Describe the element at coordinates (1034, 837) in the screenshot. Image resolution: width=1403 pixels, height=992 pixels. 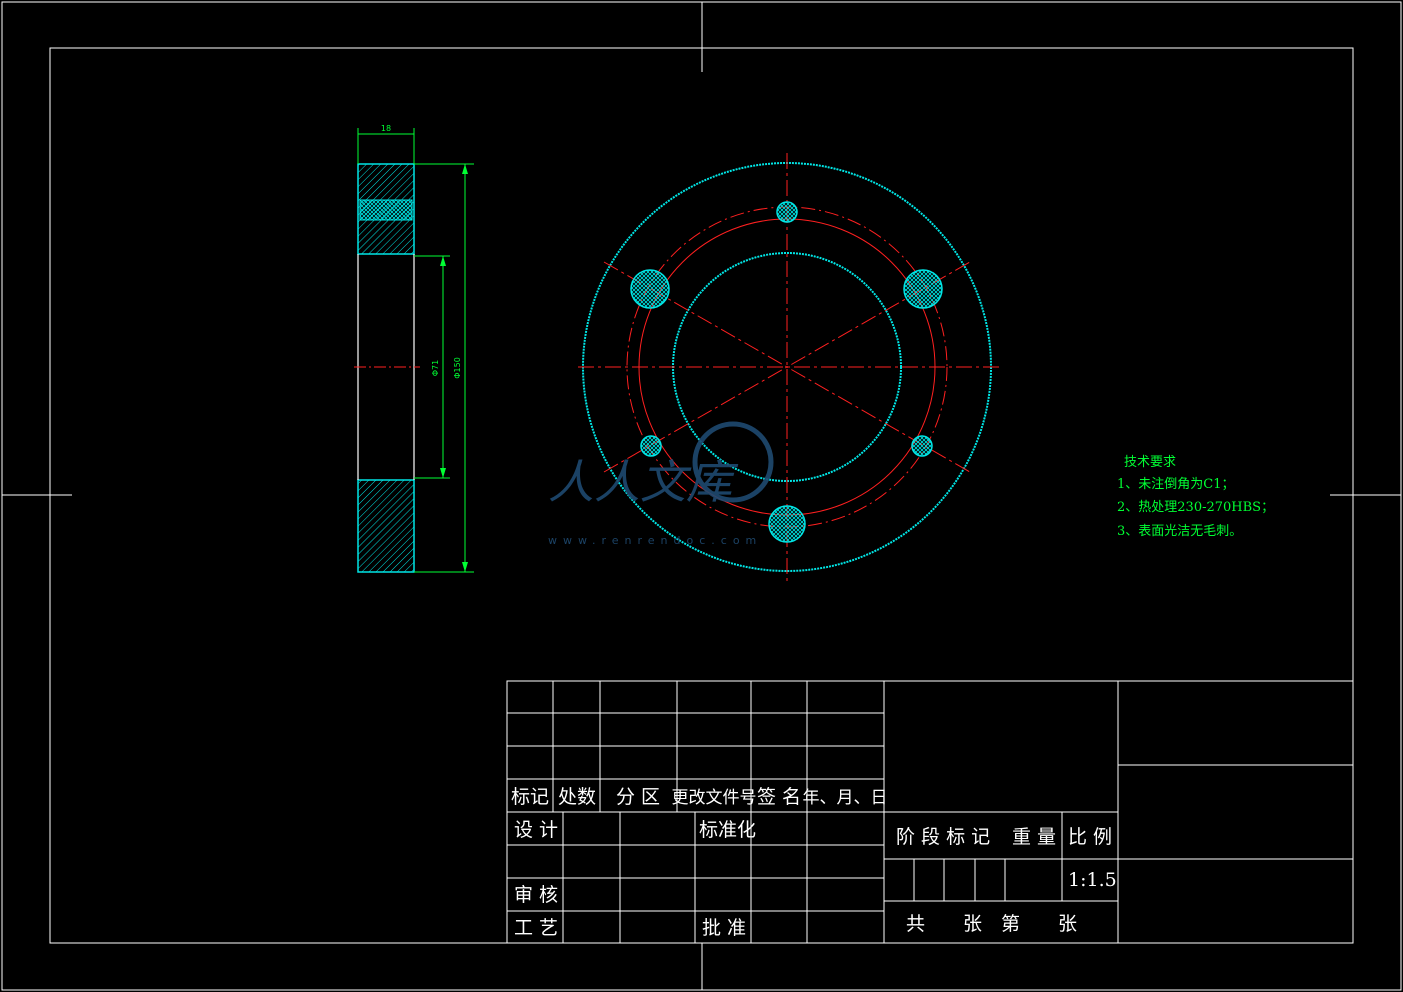
I see `label-weight: 重 量` at that location.